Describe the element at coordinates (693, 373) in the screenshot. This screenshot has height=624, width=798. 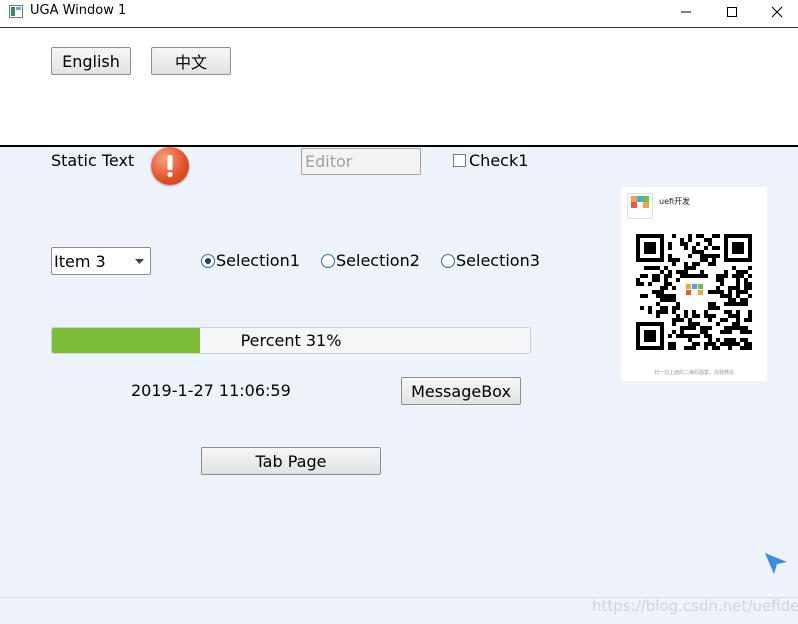
I see `qr-caption: 扫一扫上面的二维码图案，加我微信` at that location.